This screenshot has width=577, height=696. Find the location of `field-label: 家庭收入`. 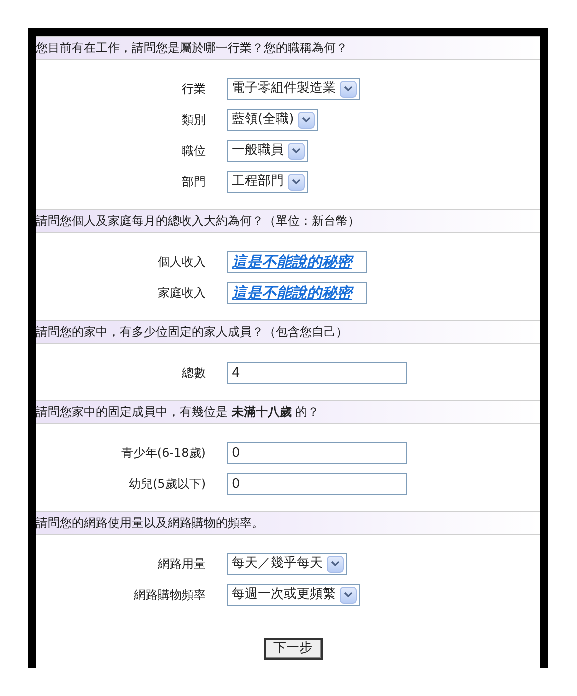

field-label: 家庭收入 is located at coordinates (181, 293).